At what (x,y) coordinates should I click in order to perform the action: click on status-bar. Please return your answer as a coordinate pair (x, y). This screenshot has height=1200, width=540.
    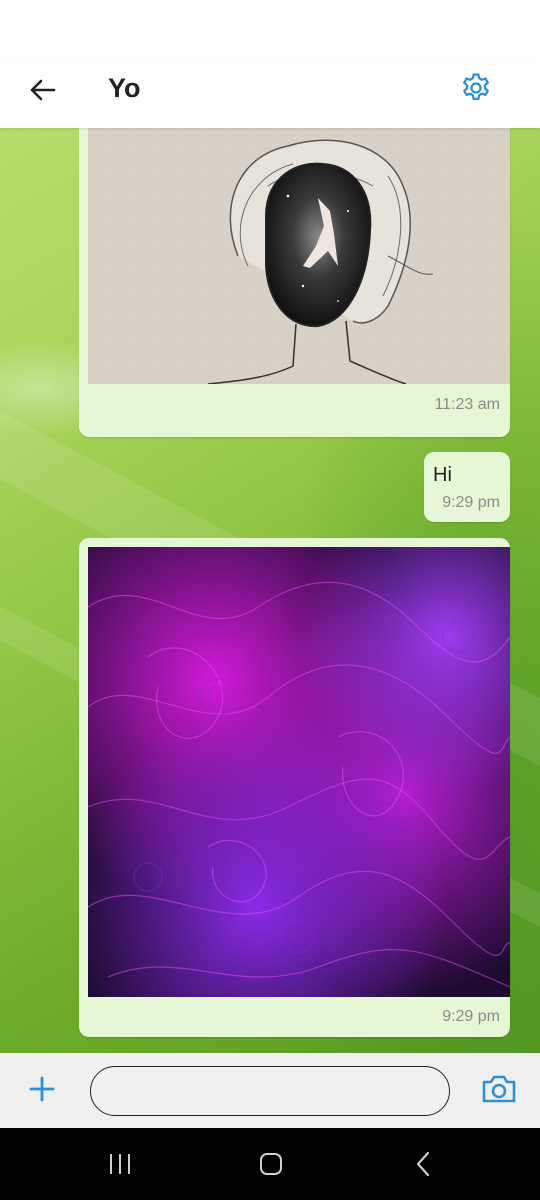
    Looking at the image, I should click on (270, 30).